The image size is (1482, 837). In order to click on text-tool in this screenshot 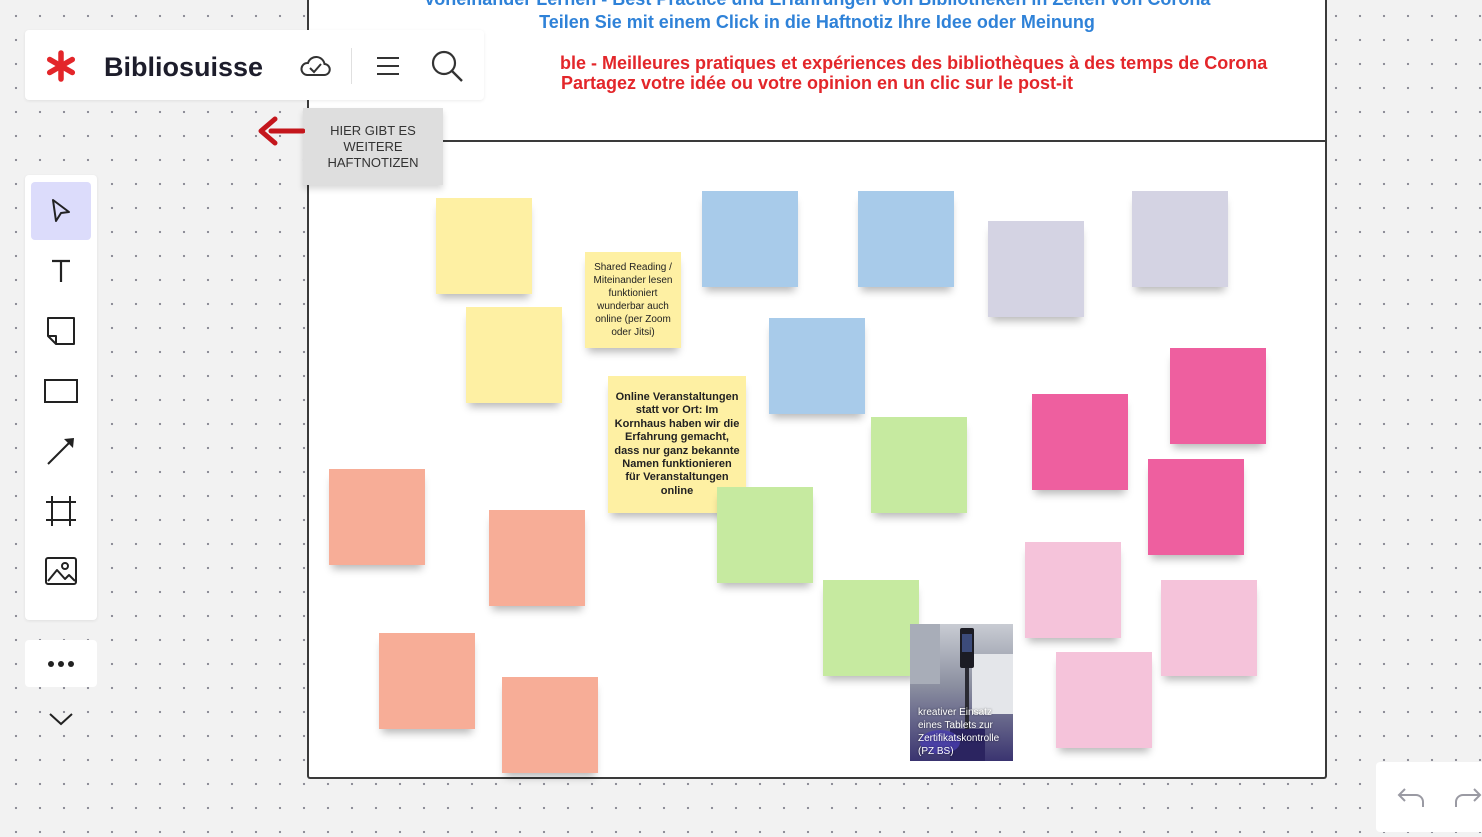, I will do `click(61, 271)`.